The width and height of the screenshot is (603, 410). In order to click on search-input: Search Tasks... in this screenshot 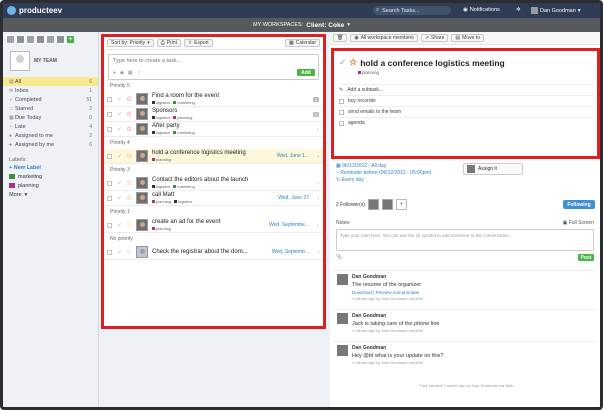, I will do `click(401, 11)`.